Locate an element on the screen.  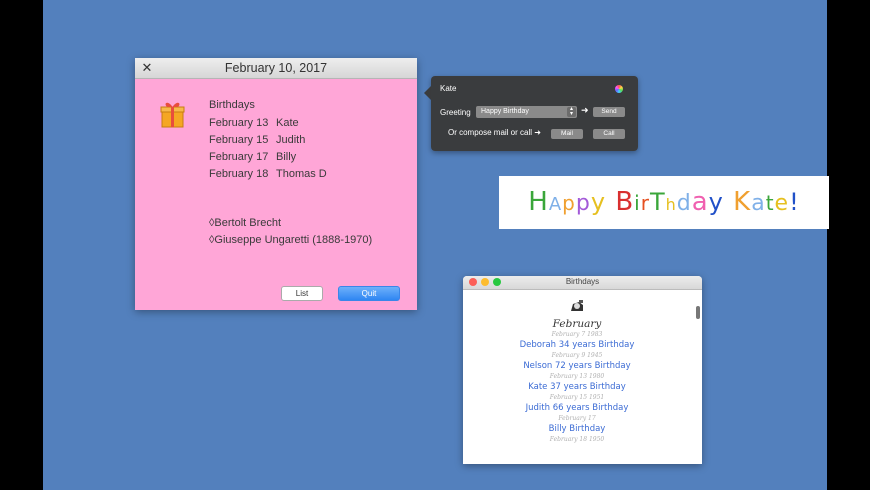
list-button: List is located at coordinates (302, 293).